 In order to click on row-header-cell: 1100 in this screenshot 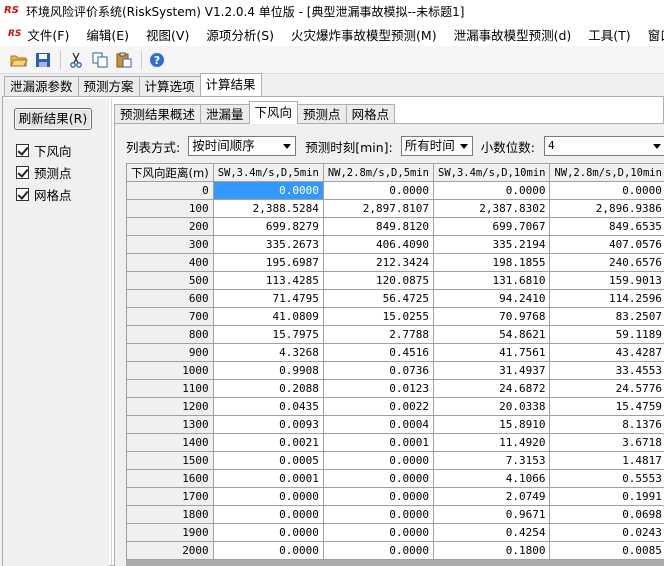, I will do `click(170, 388)`.